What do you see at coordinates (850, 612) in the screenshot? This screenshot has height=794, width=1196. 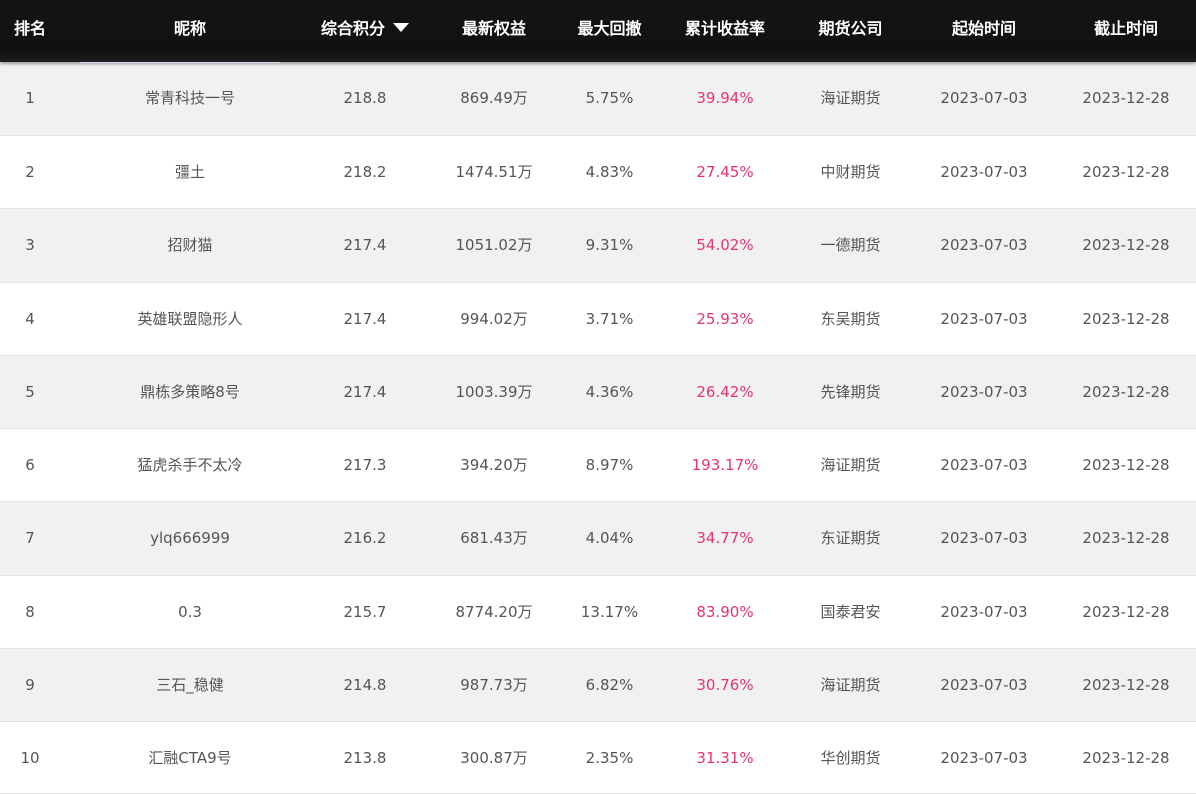 I see `company-cell: 国泰君安` at bounding box center [850, 612].